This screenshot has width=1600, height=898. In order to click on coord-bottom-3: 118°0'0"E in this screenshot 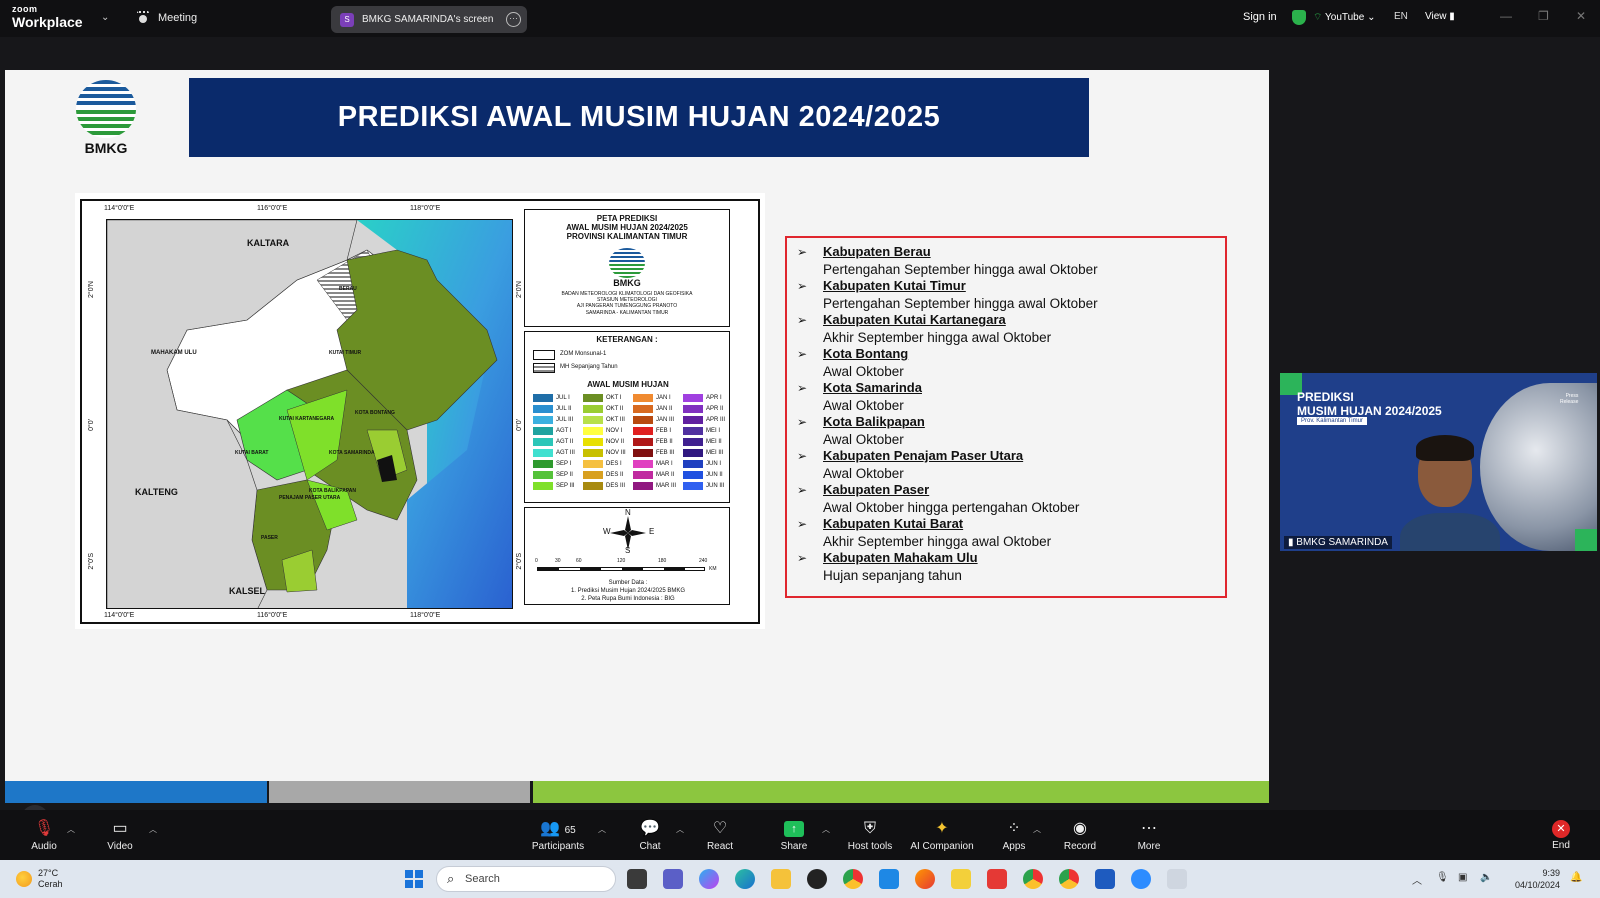, I will do `click(425, 615)`.